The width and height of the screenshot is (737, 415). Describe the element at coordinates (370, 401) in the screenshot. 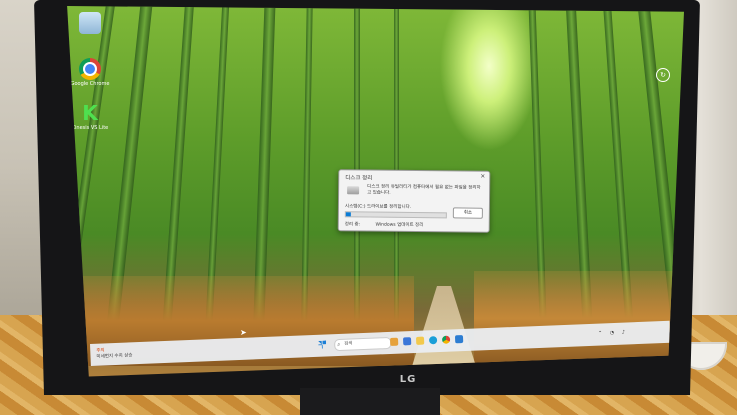

I see `monitor-stand` at that location.